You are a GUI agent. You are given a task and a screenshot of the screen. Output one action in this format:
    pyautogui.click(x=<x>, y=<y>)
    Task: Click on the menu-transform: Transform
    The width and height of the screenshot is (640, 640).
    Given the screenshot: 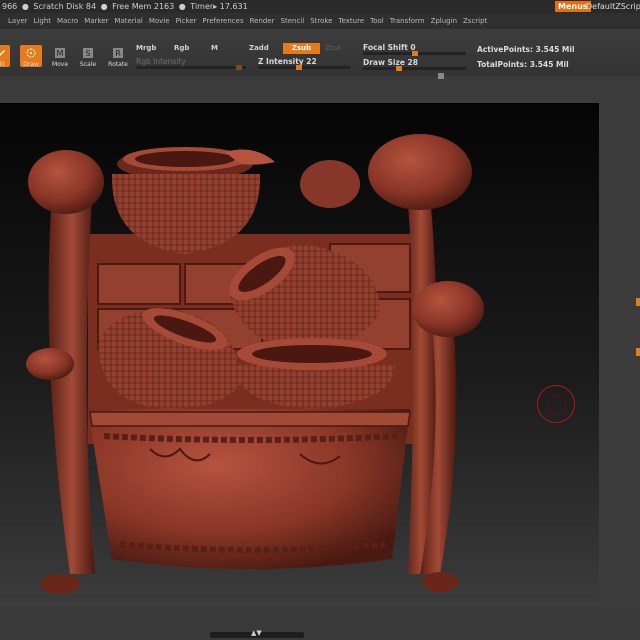 What is the action you would take?
    pyautogui.click(x=407, y=21)
    